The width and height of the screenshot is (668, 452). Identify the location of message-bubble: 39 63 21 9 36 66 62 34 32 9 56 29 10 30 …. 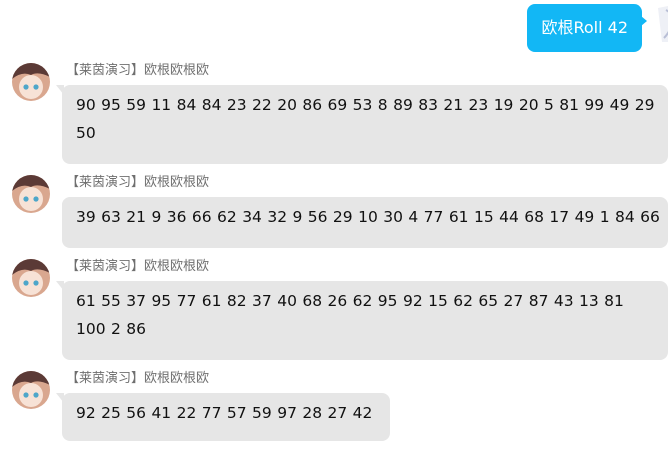
(365, 222).